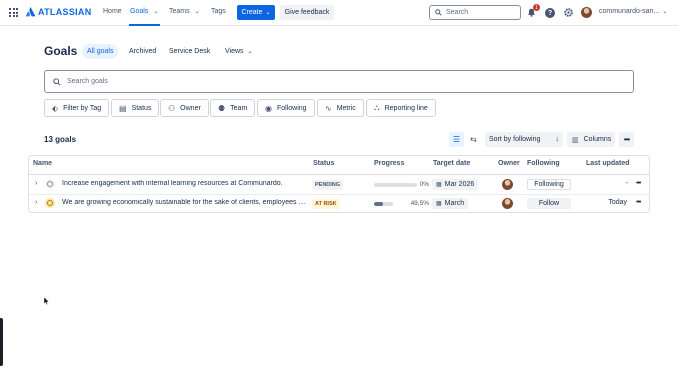  Describe the element at coordinates (1, 342) in the screenshot. I see `side-panel-handle` at that location.